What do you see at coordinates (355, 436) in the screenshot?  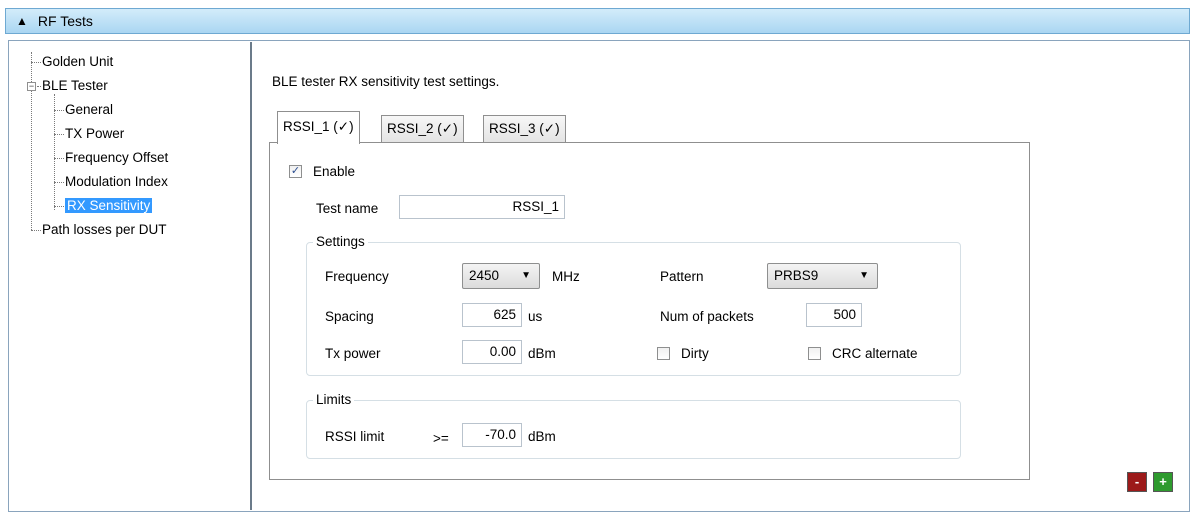 I see `rssi-limit-label: RSSI limit` at bounding box center [355, 436].